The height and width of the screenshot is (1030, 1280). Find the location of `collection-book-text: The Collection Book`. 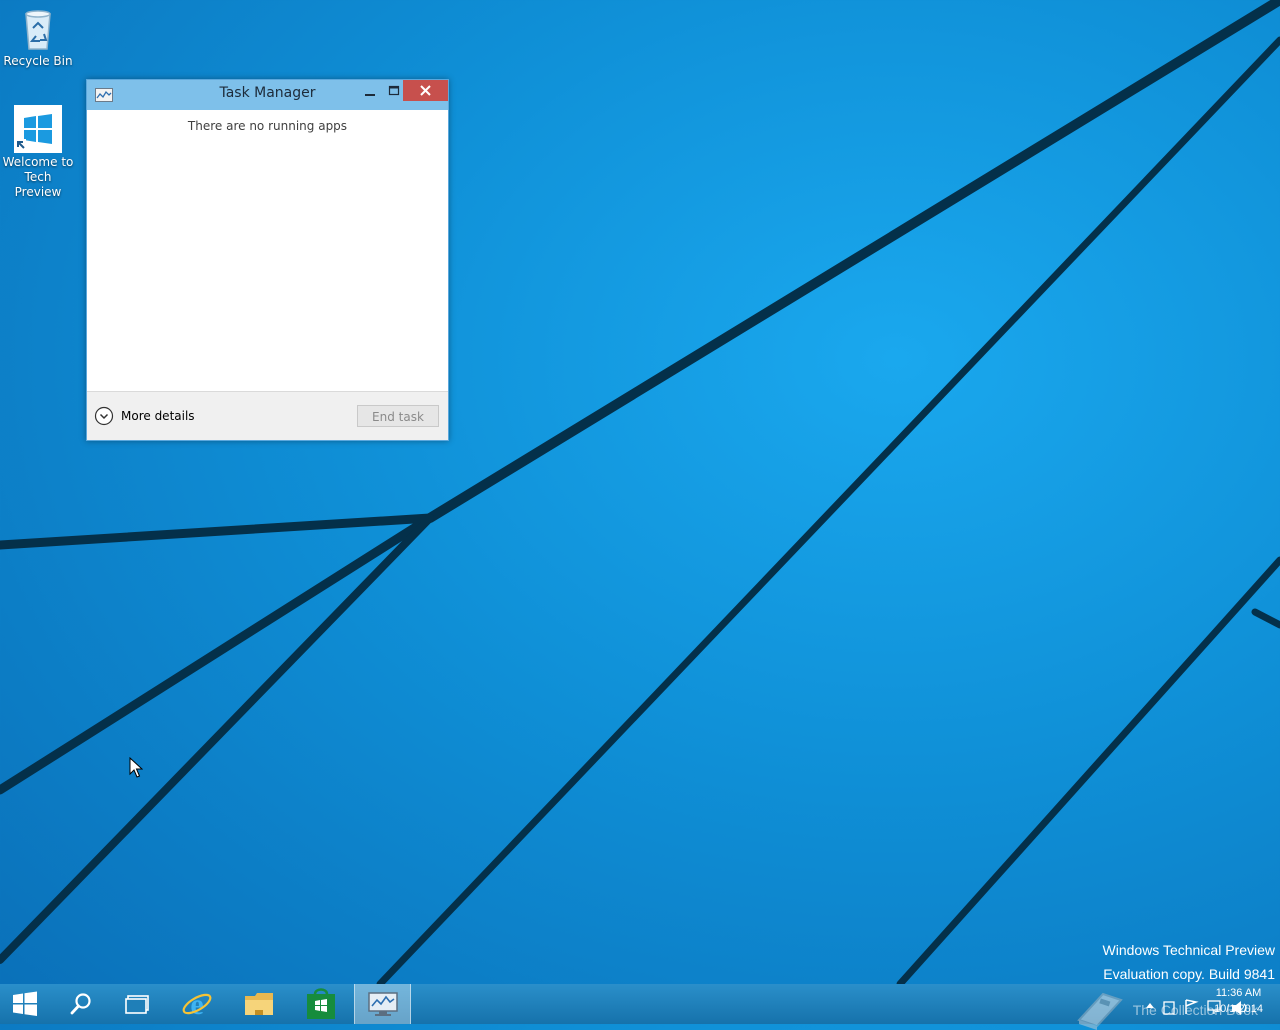

collection-book-text: The Collection Book is located at coordinates (1195, 1010).